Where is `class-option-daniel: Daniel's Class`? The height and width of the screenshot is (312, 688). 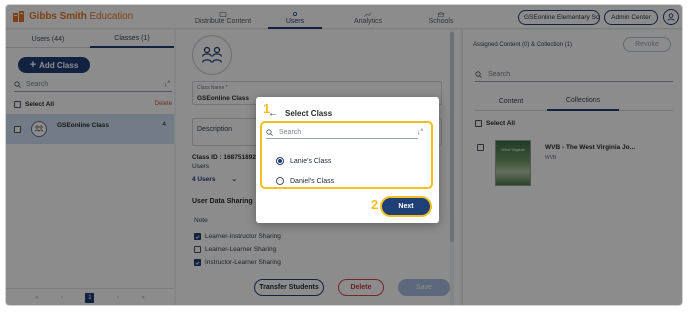 class-option-daniel: Daniel's Class is located at coordinates (305, 181).